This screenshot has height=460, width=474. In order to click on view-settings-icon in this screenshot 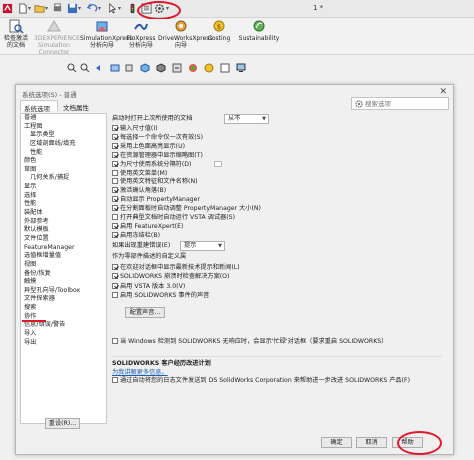, I will do `click(225, 68)`.